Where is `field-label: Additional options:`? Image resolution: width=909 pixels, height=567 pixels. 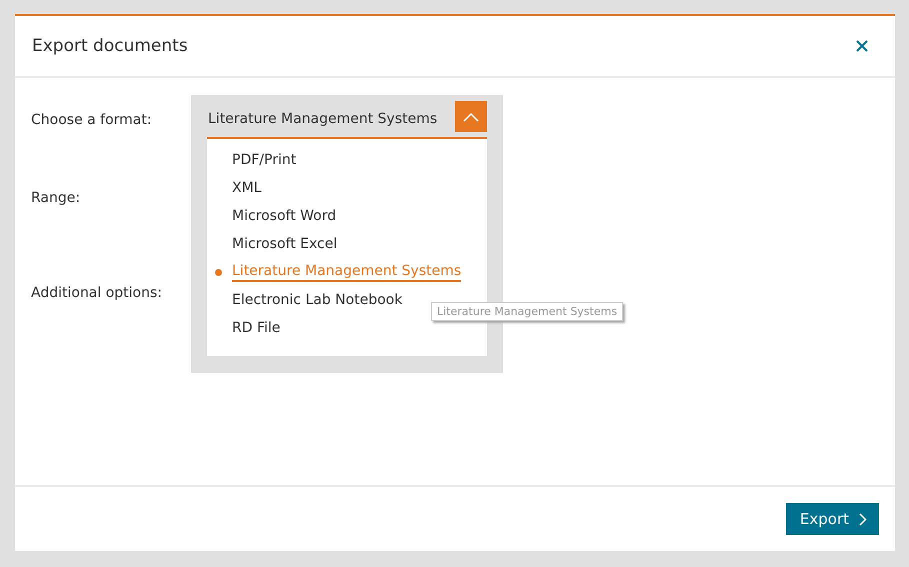
field-label: Additional options: is located at coordinates (96, 293).